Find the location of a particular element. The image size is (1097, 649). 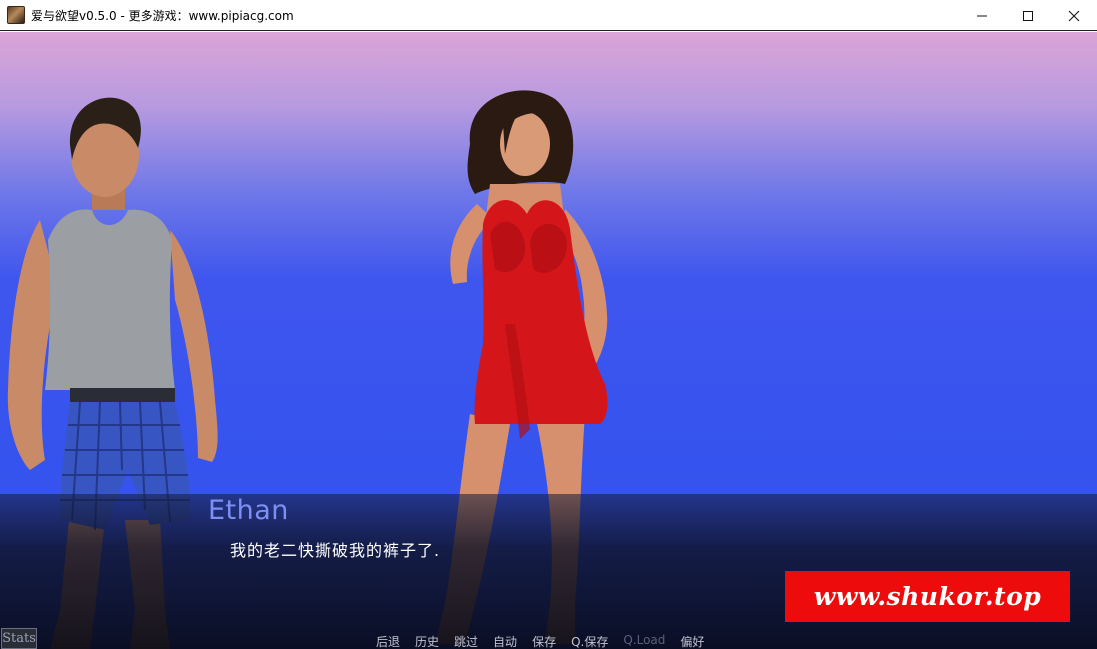

quick-menu-back: 后退 is located at coordinates (388, 641).